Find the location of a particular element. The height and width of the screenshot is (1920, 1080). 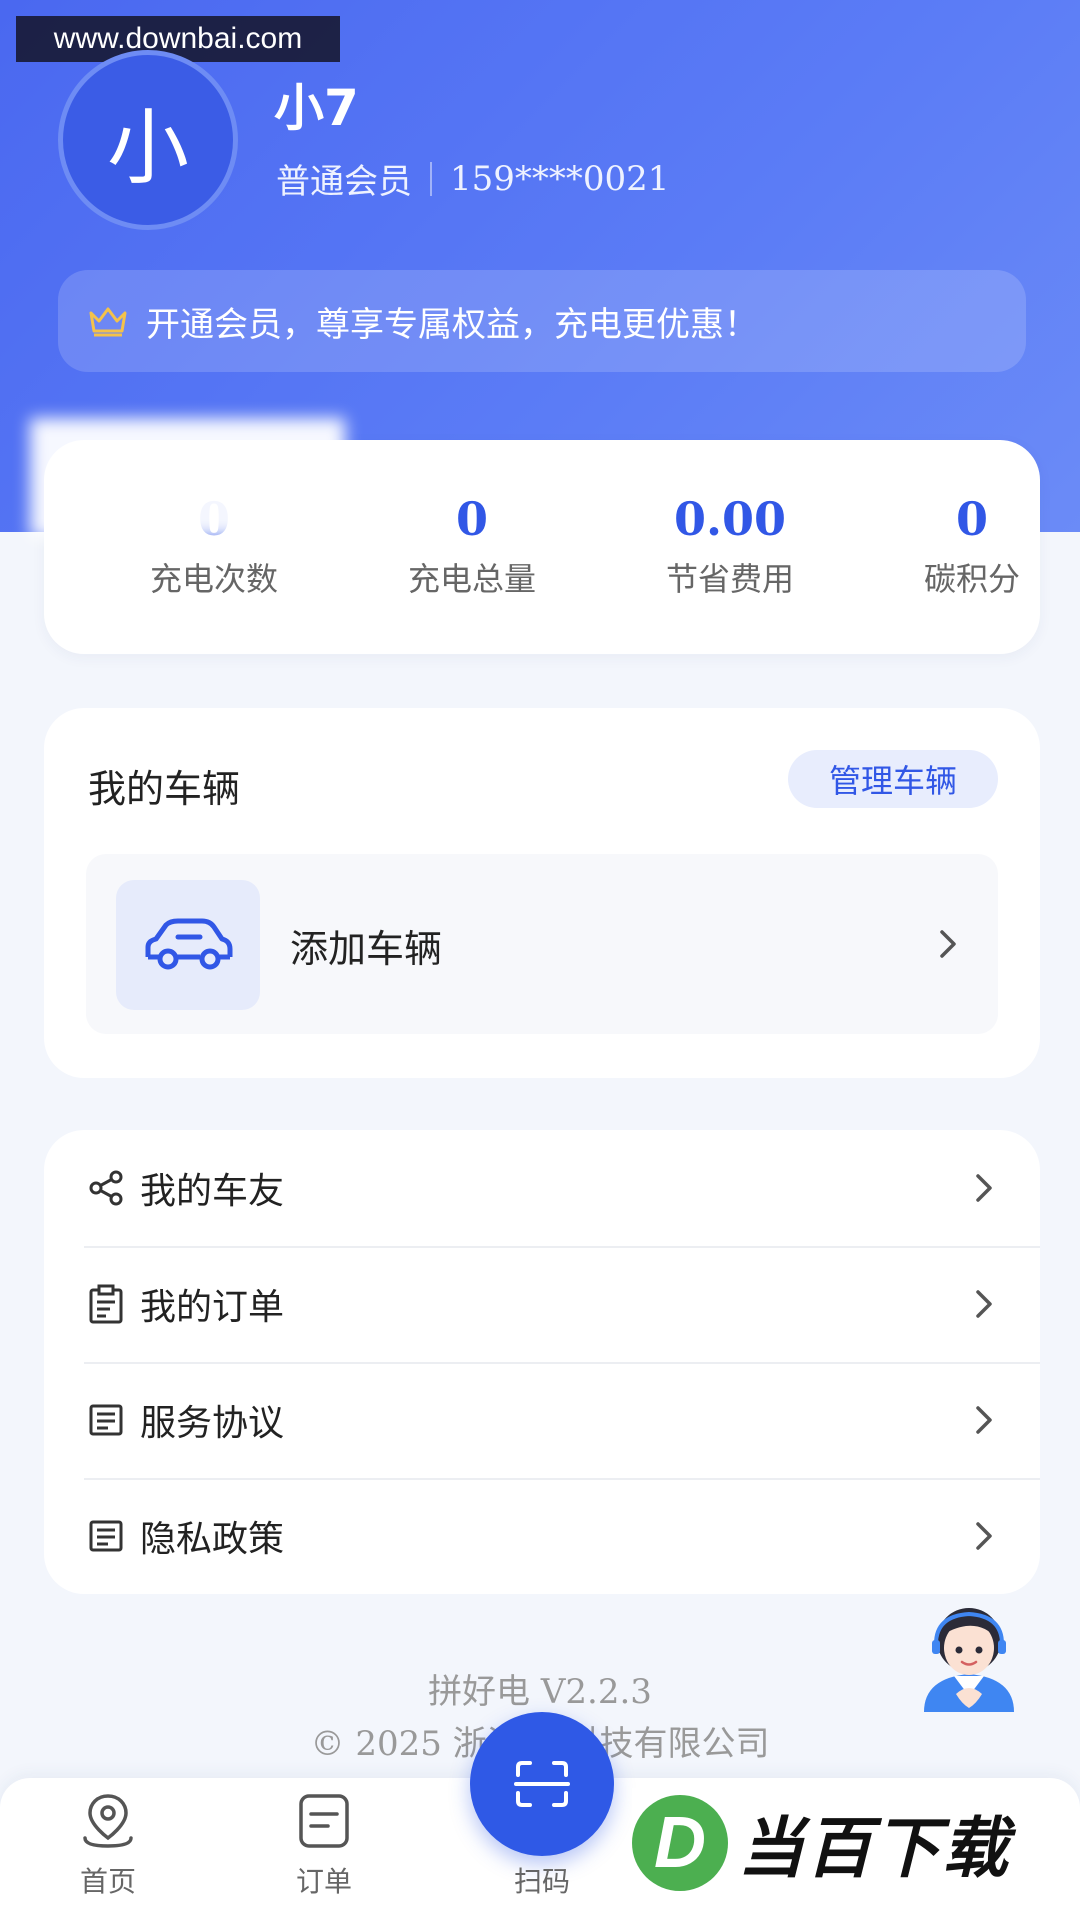

stat-label: 碳积分 is located at coordinates (971, 579).